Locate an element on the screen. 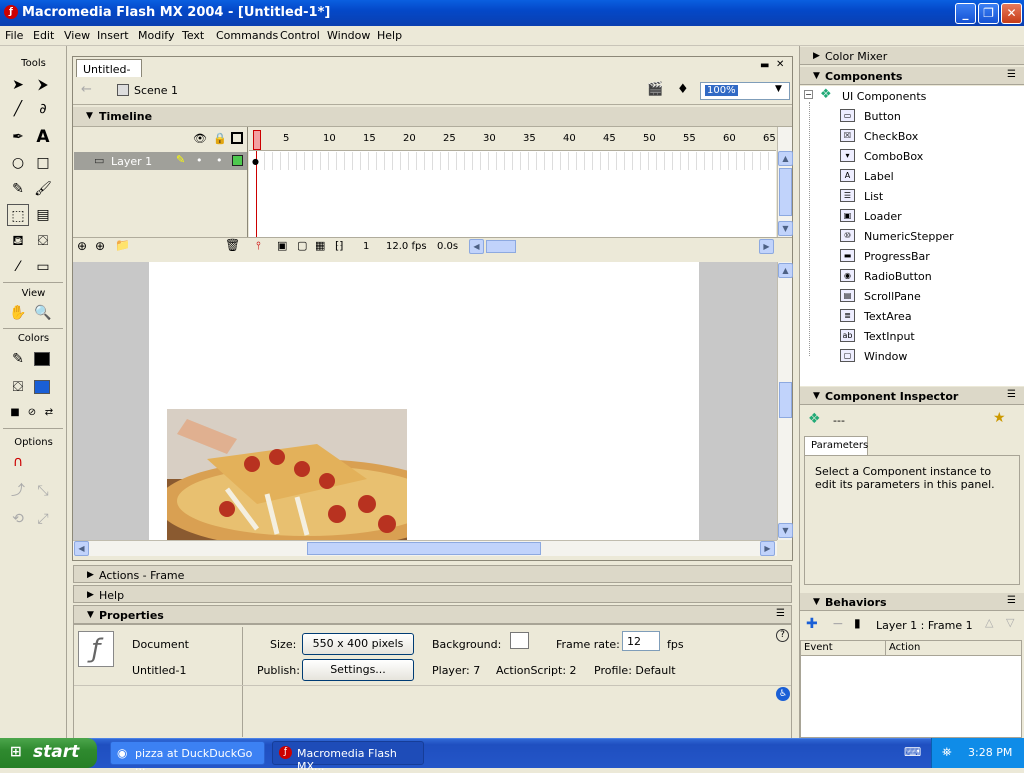 The image size is (1024, 773). component-textinput: TextInput is located at coordinates (889, 336).